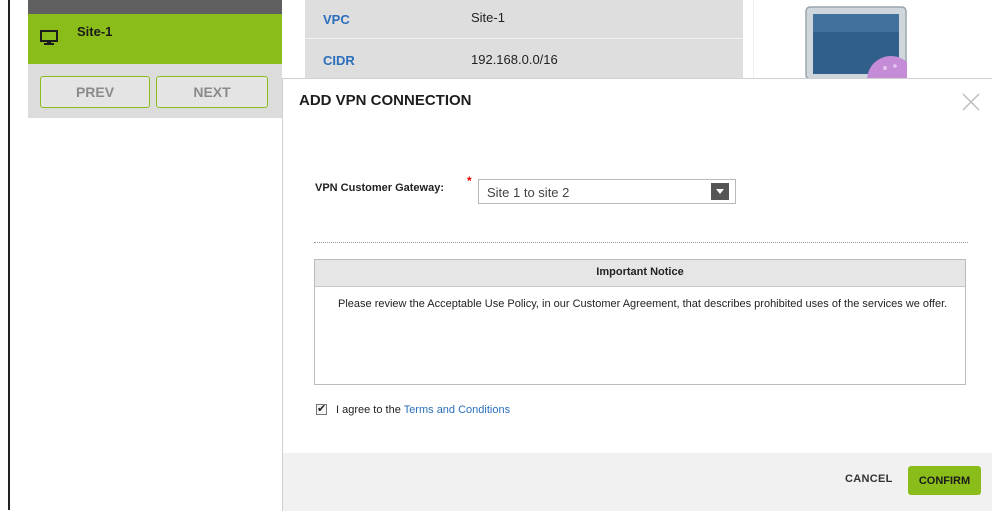  I want to click on cancel-button: CANCEL, so click(869, 479).